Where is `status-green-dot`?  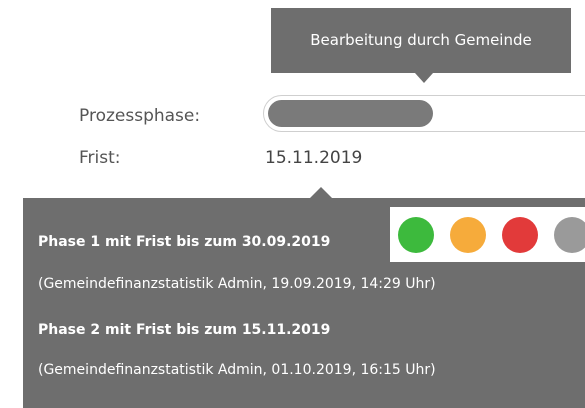
status-green-dot is located at coordinates (416, 235).